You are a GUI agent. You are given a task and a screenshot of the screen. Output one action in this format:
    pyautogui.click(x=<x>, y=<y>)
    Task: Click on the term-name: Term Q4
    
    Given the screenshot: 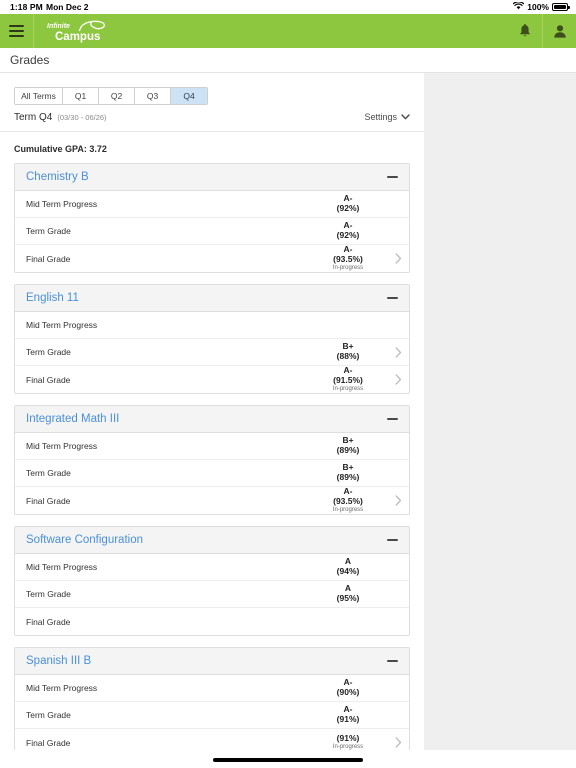 What is the action you would take?
    pyautogui.click(x=33, y=117)
    